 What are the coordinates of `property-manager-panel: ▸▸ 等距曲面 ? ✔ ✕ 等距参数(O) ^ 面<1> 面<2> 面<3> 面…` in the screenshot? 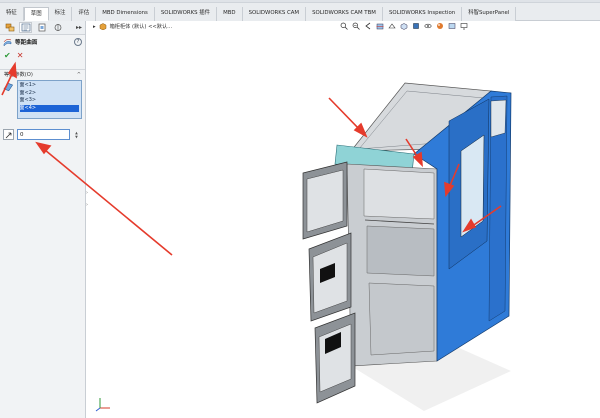 It's located at (43, 219).